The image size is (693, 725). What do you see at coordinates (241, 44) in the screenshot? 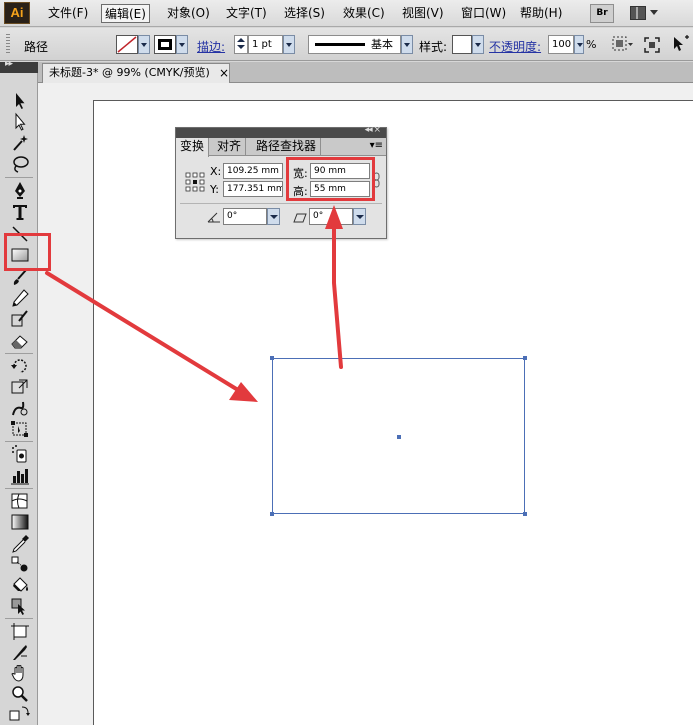
I see `stroke-weight-stepper` at bounding box center [241, 44].